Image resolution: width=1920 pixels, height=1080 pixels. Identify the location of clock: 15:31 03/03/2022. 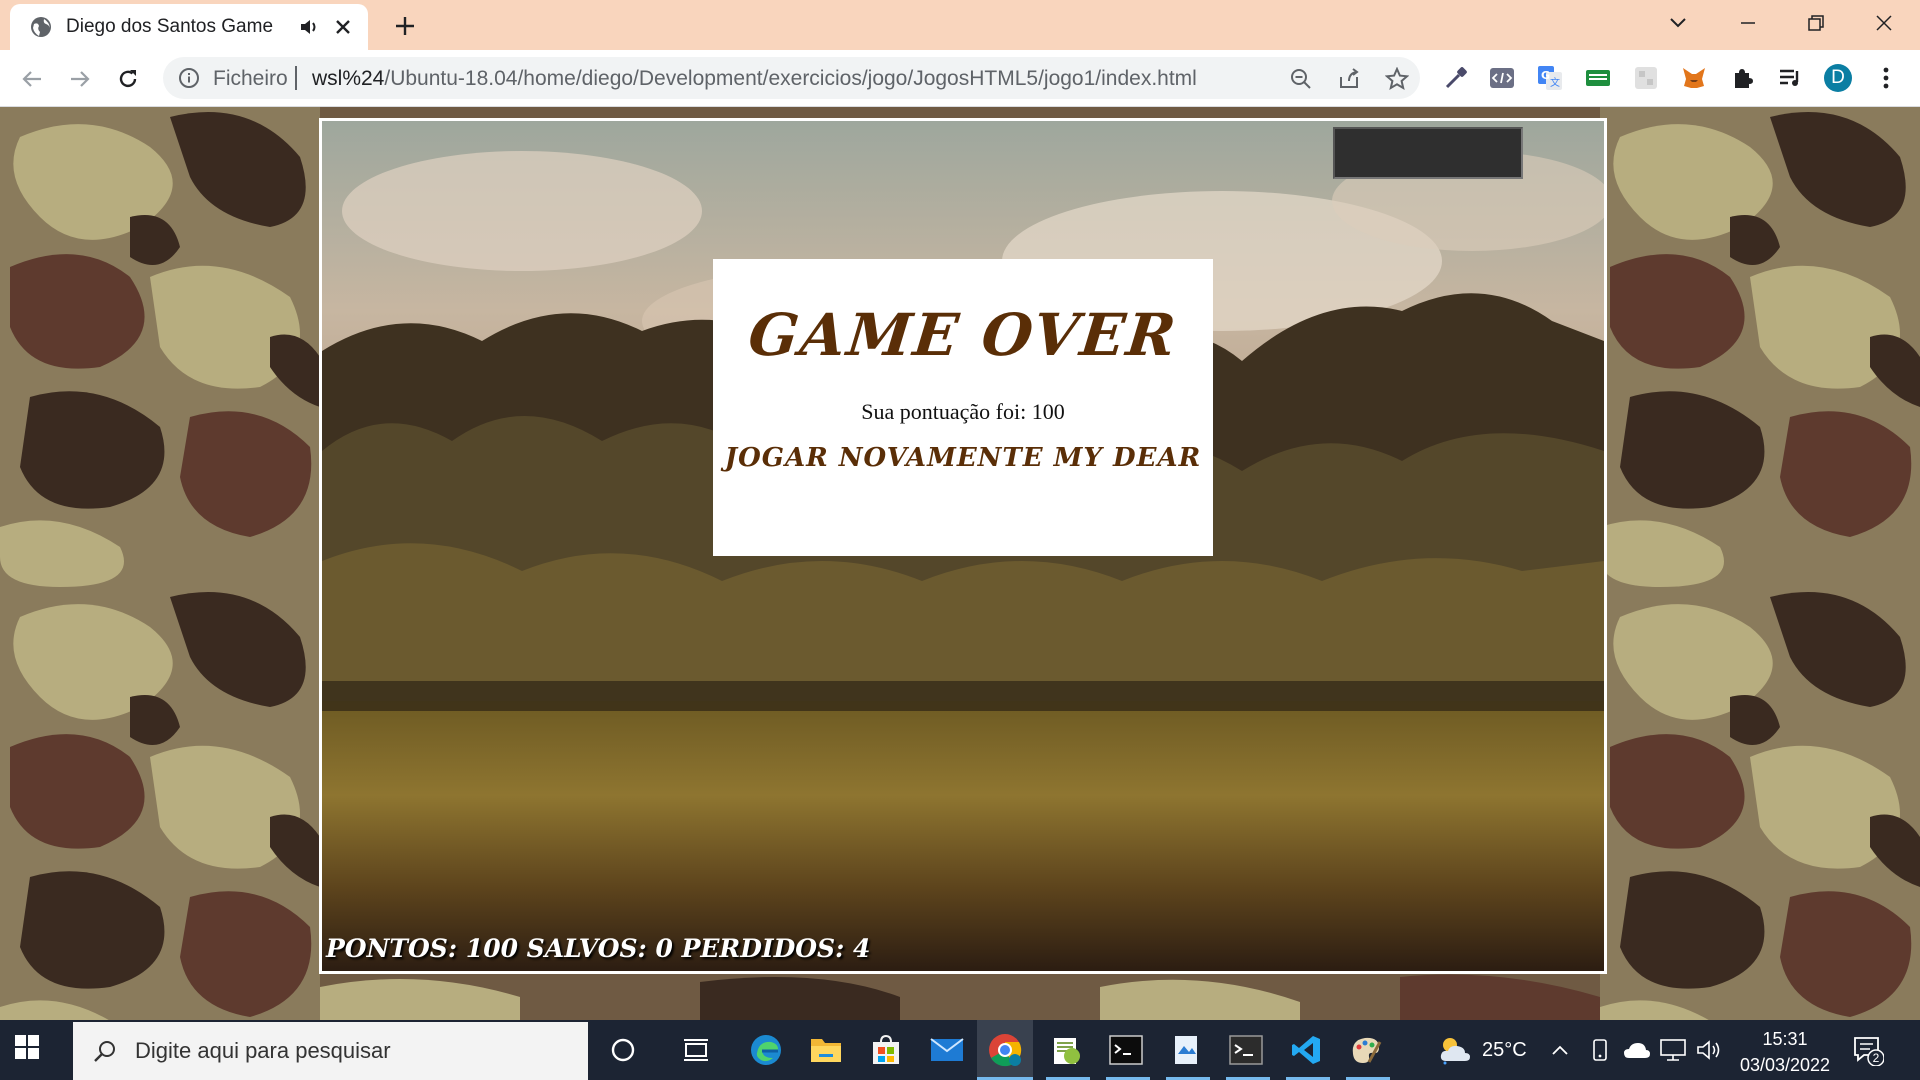
(1785, 1052).